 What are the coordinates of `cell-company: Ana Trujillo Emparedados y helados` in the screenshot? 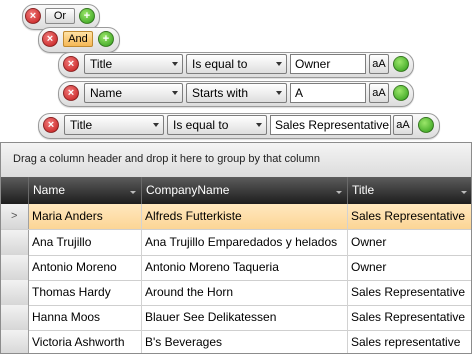 It's located at (245, 242).